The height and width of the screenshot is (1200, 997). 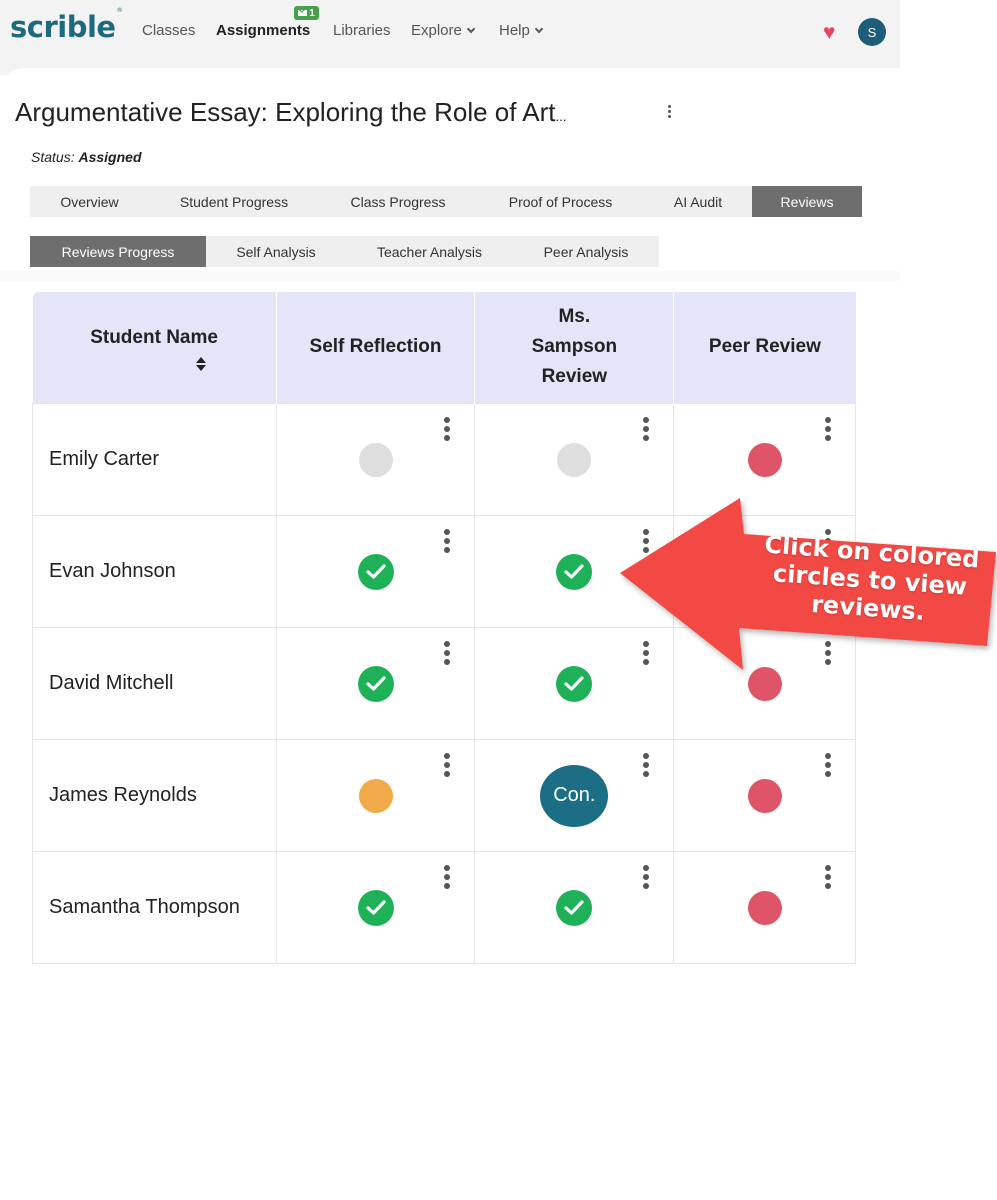 I want to click on avatar: S, so click(x=872, y=32).